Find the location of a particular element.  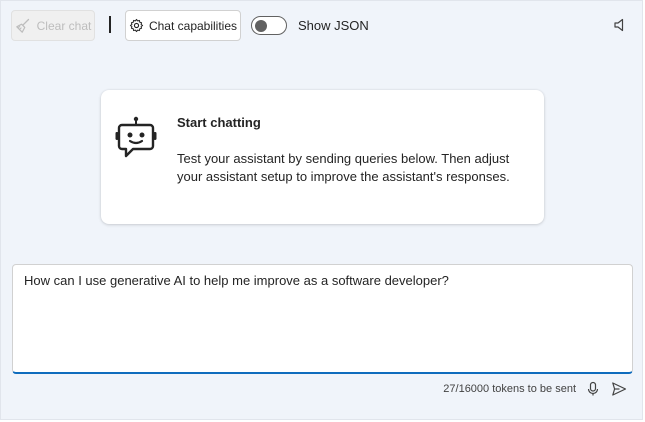

speaker-icon is located at coordinates (620, 25).